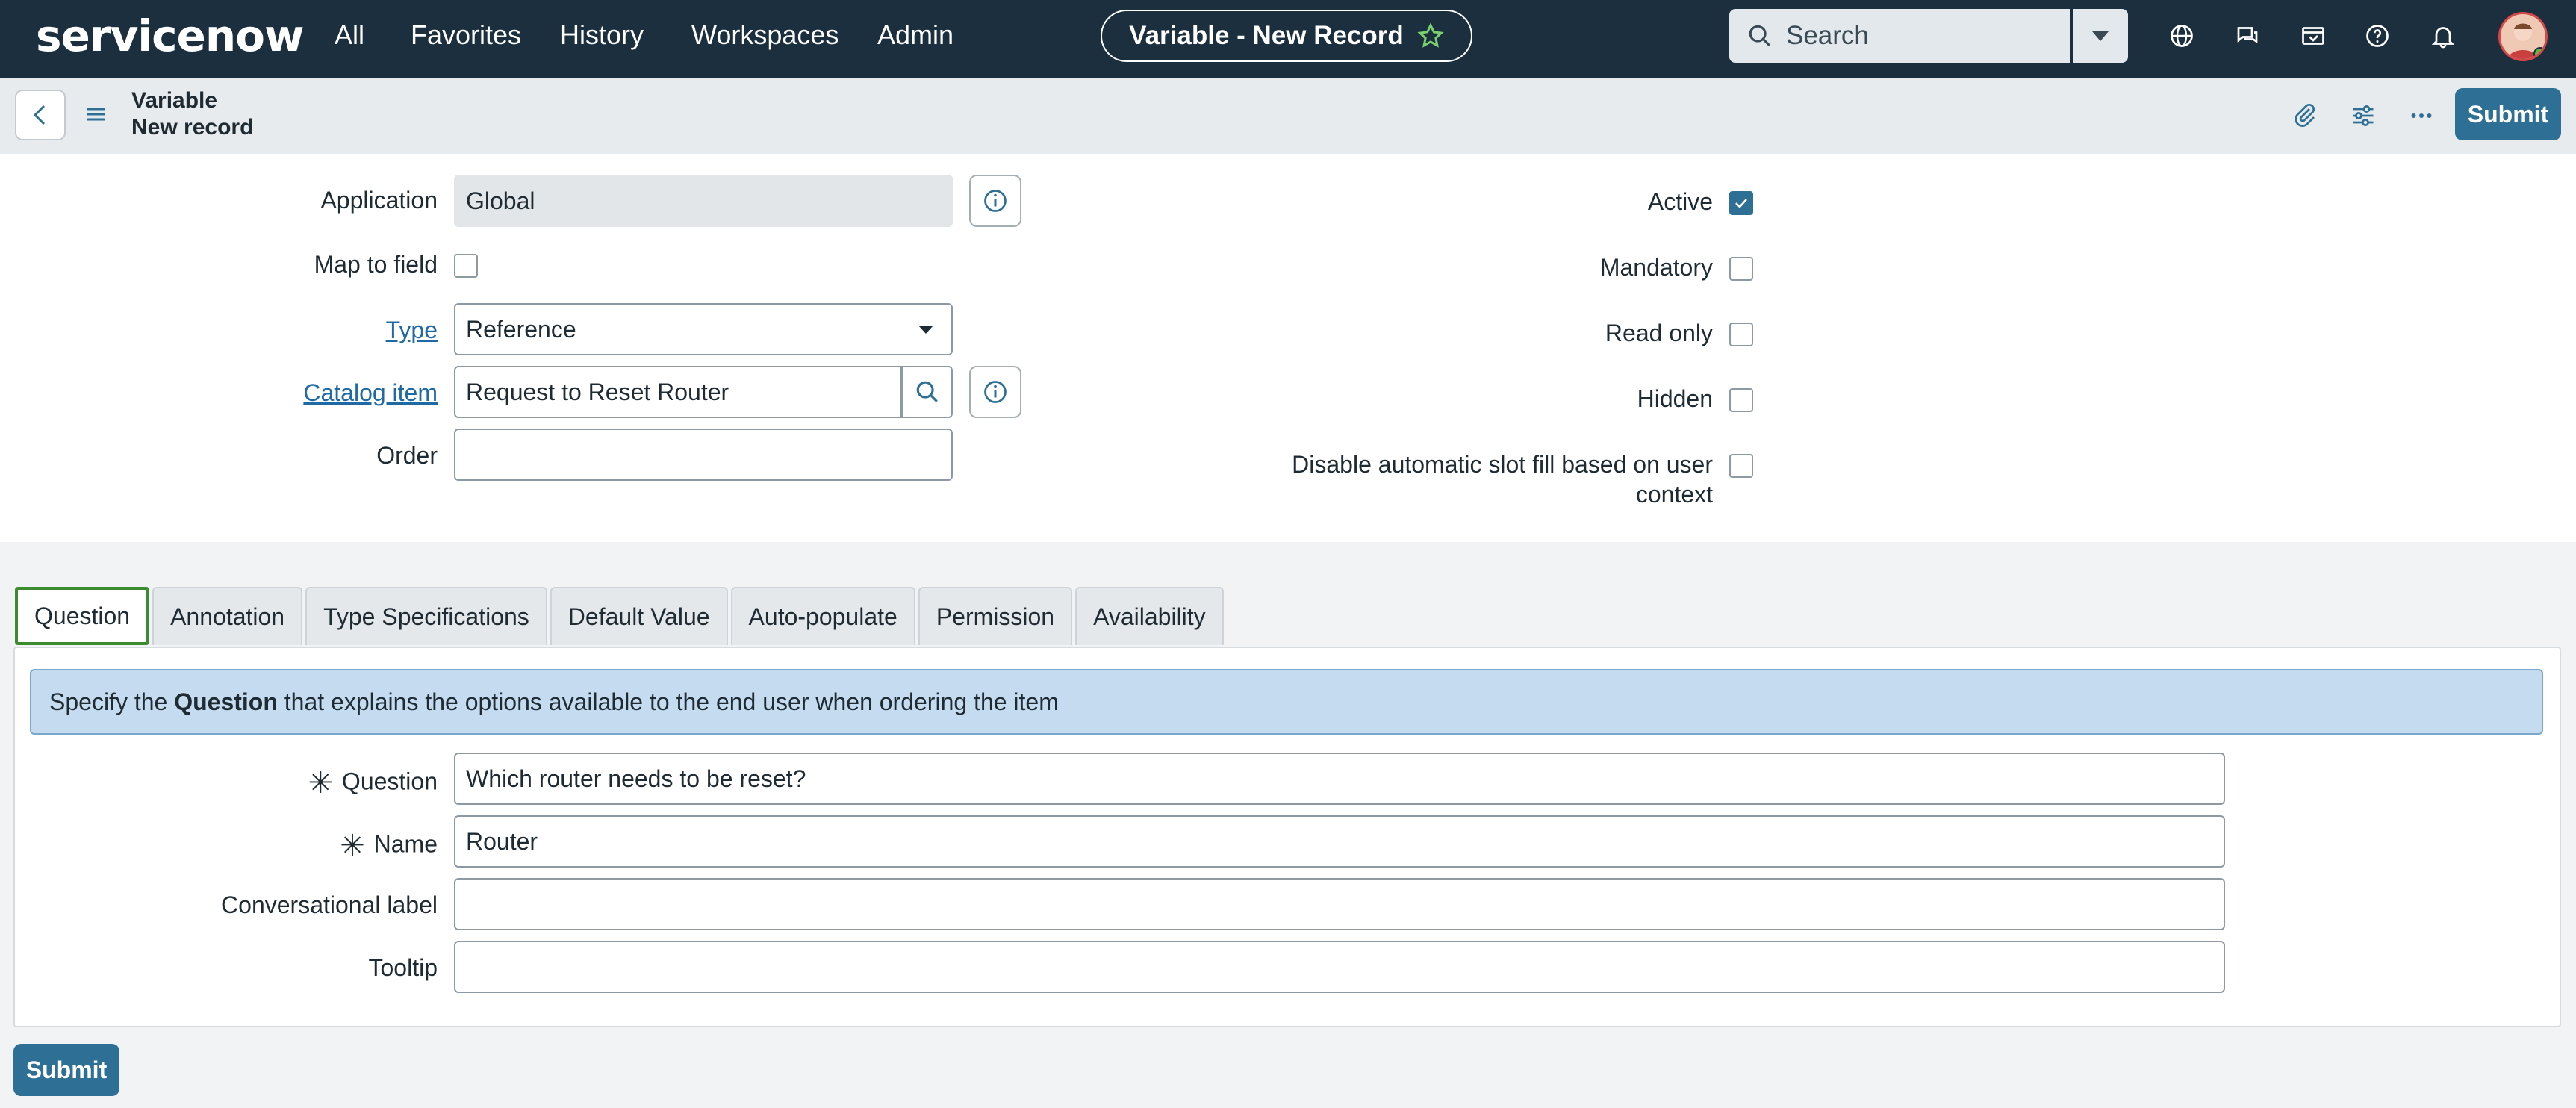 The height and width of the screenshot is (1108, 2576). I want to click on application-info-button, so click(995, 201).